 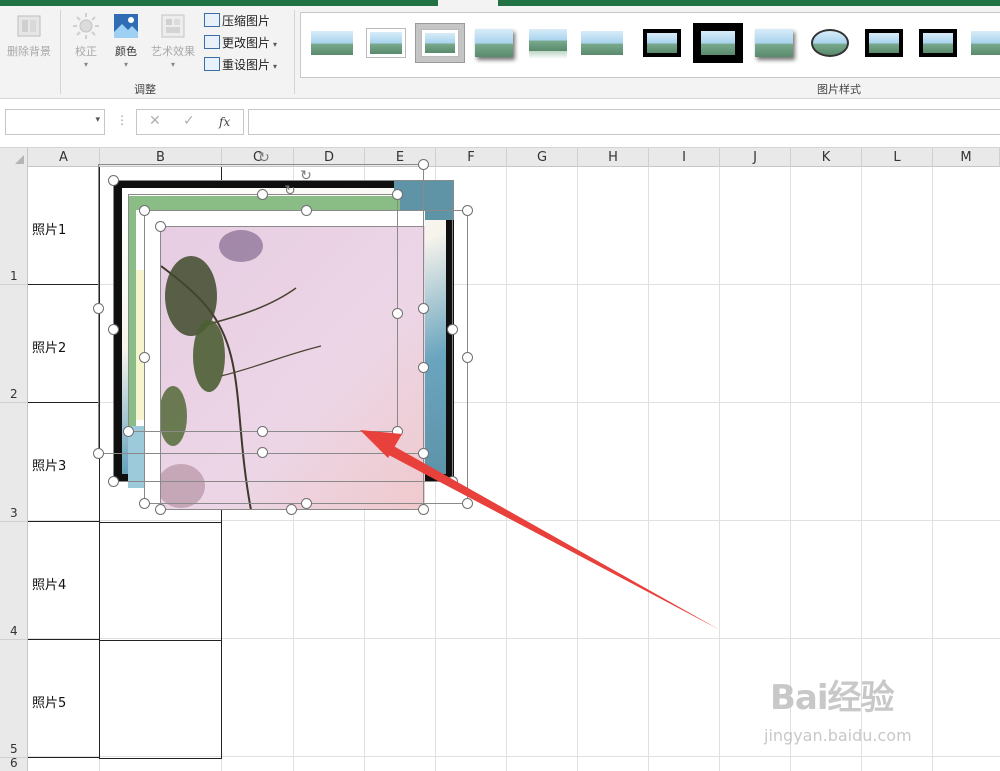 What do you see at coordinates (122, 120) in the screenshot?
I see `drag-handle-icon: ⋮` at bounding box center [122, 120].